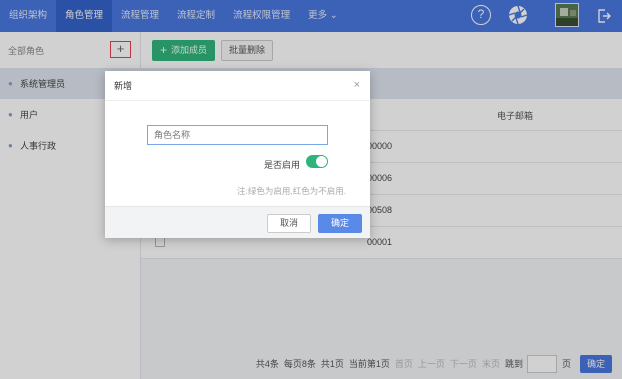  I want to click on dialog-body: 角色名称 是否启用 注:绿色为启用,红色为不启用., so click(237, 153).